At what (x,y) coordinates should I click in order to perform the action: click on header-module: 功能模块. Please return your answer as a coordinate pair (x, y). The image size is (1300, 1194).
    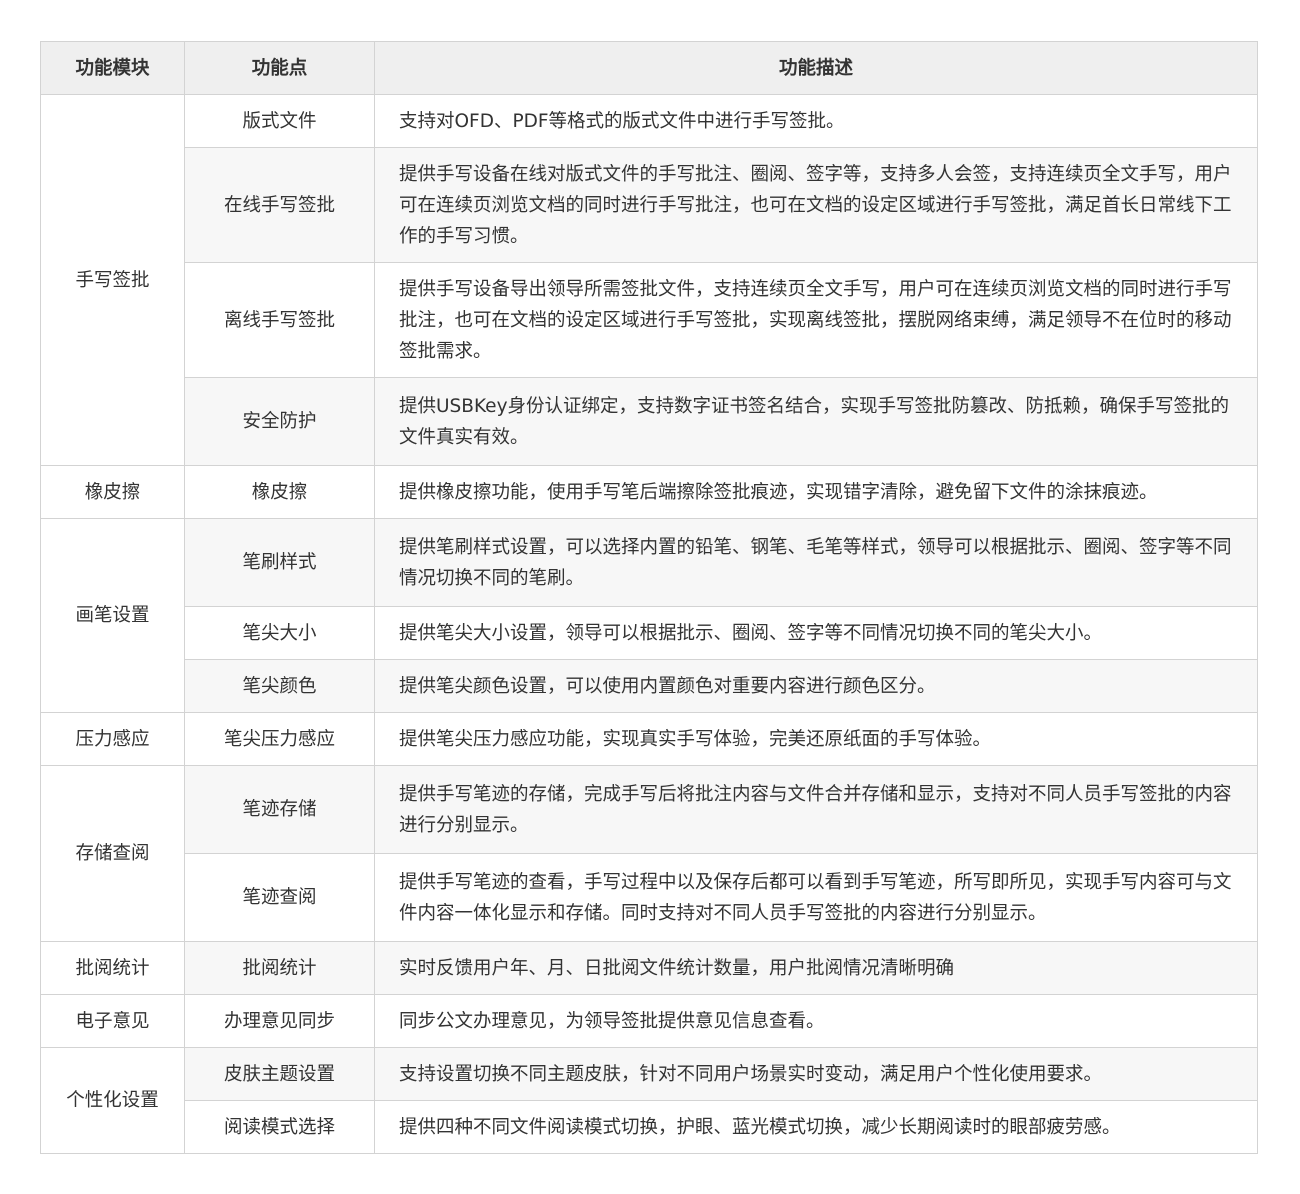
    Looking at the image, I should click on (112, 68).